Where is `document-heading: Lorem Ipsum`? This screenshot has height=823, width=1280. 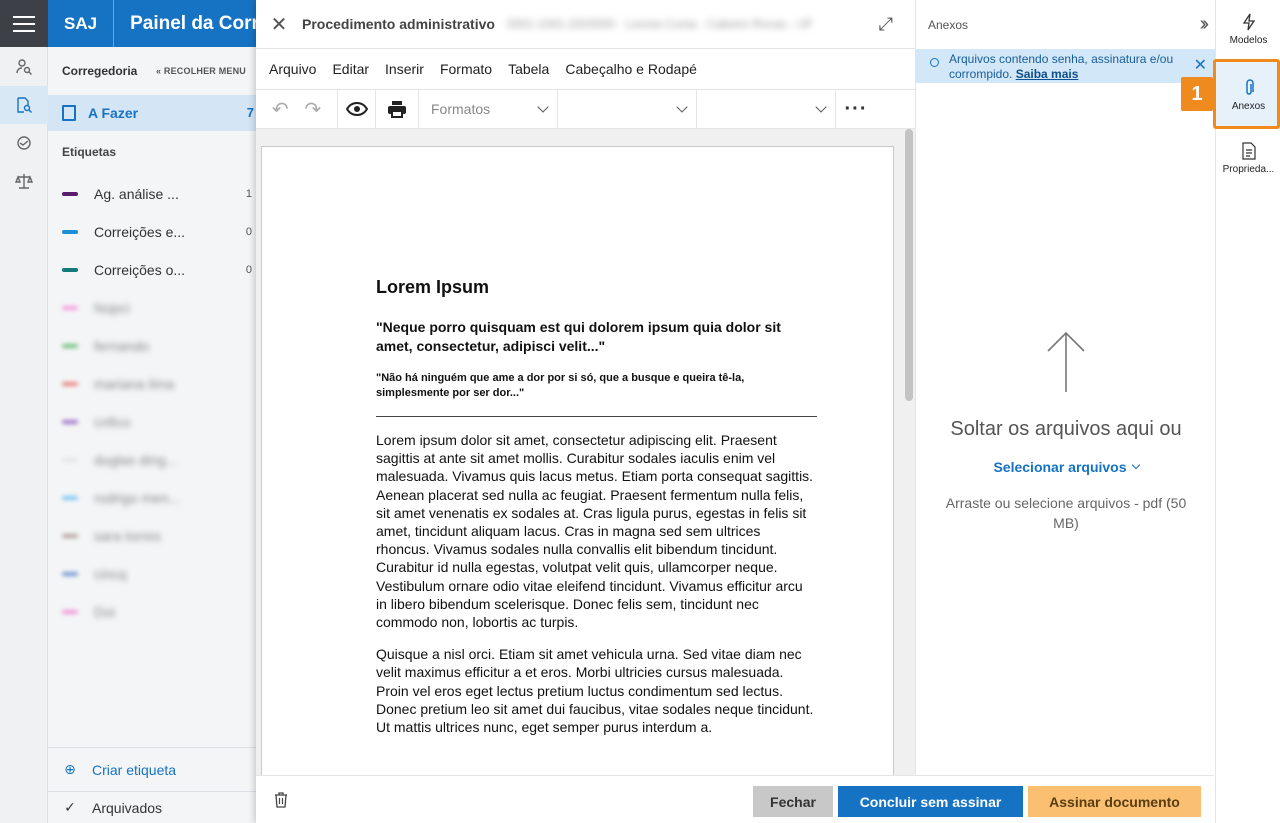 document-heading: Lorem Ipsum is located at coordinates (433, 287).